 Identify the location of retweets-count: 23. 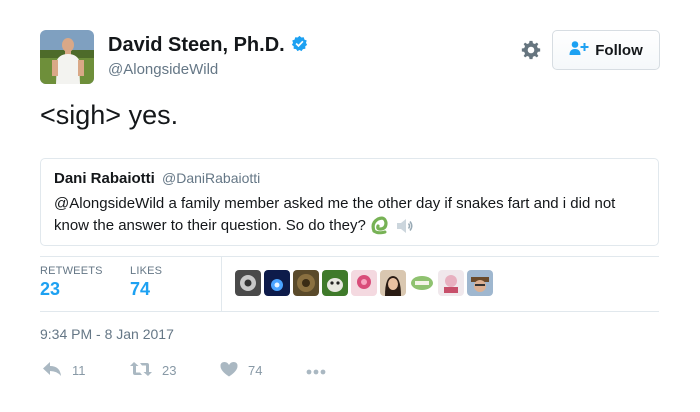
(50, 289).